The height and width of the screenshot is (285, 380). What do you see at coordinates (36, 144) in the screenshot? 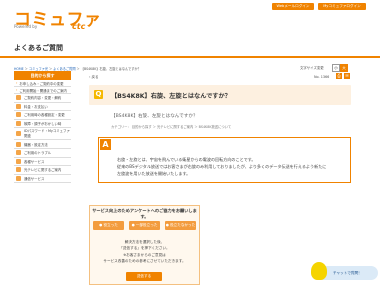
I see `sidebar-item-label: 機器・設定方法` at bounding box center [36, 144].